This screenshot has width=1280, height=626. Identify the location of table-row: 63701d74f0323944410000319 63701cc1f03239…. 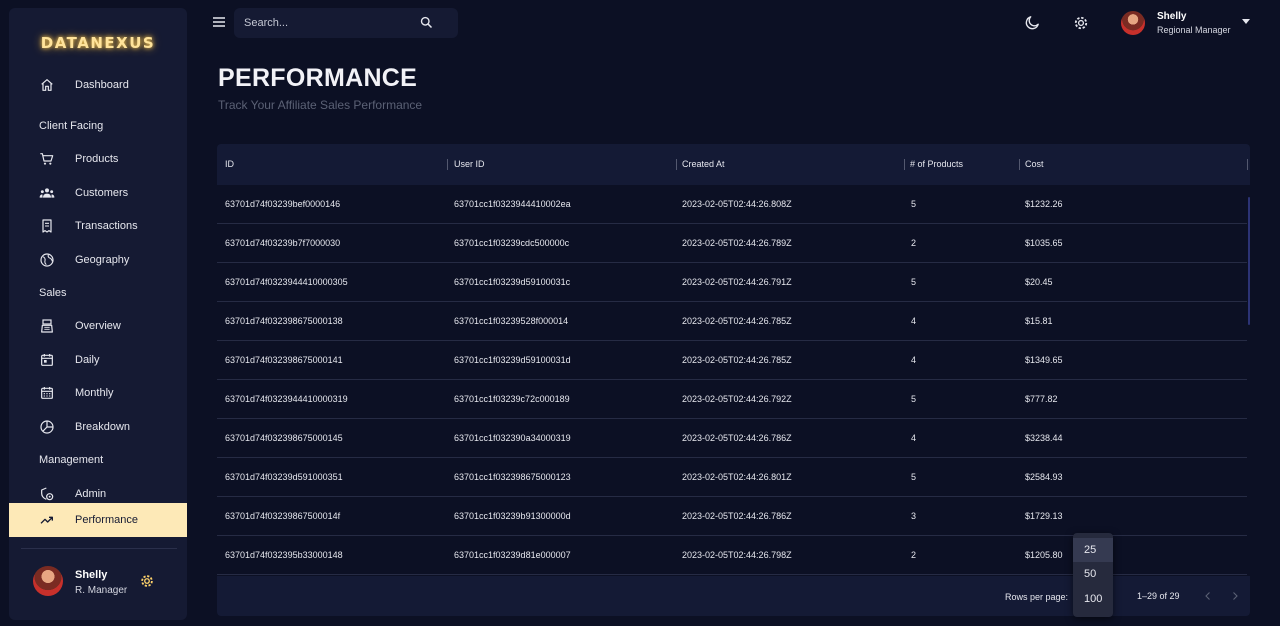
(732, 399).